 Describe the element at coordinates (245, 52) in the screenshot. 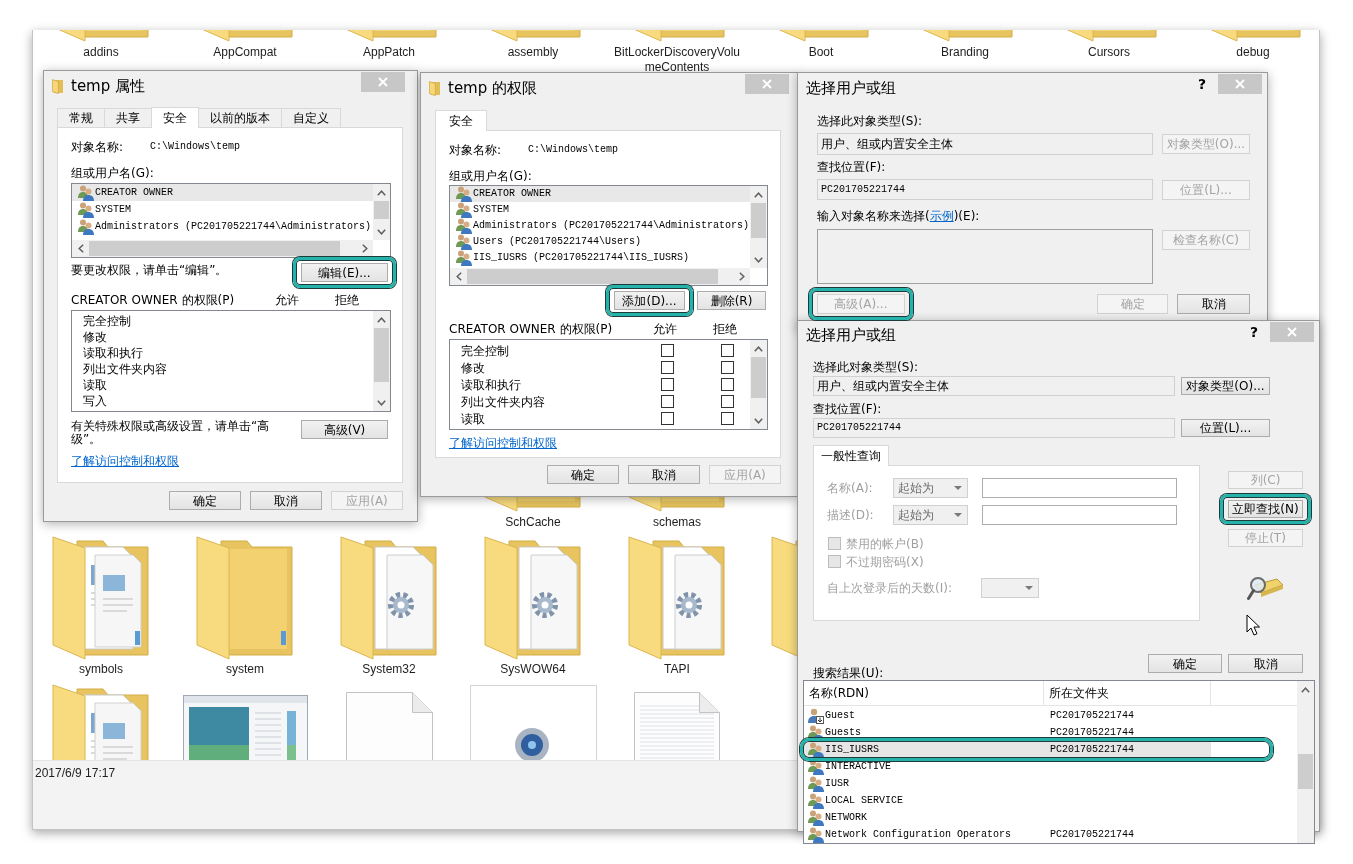

I see `folder-name: AppCompat` at that location.